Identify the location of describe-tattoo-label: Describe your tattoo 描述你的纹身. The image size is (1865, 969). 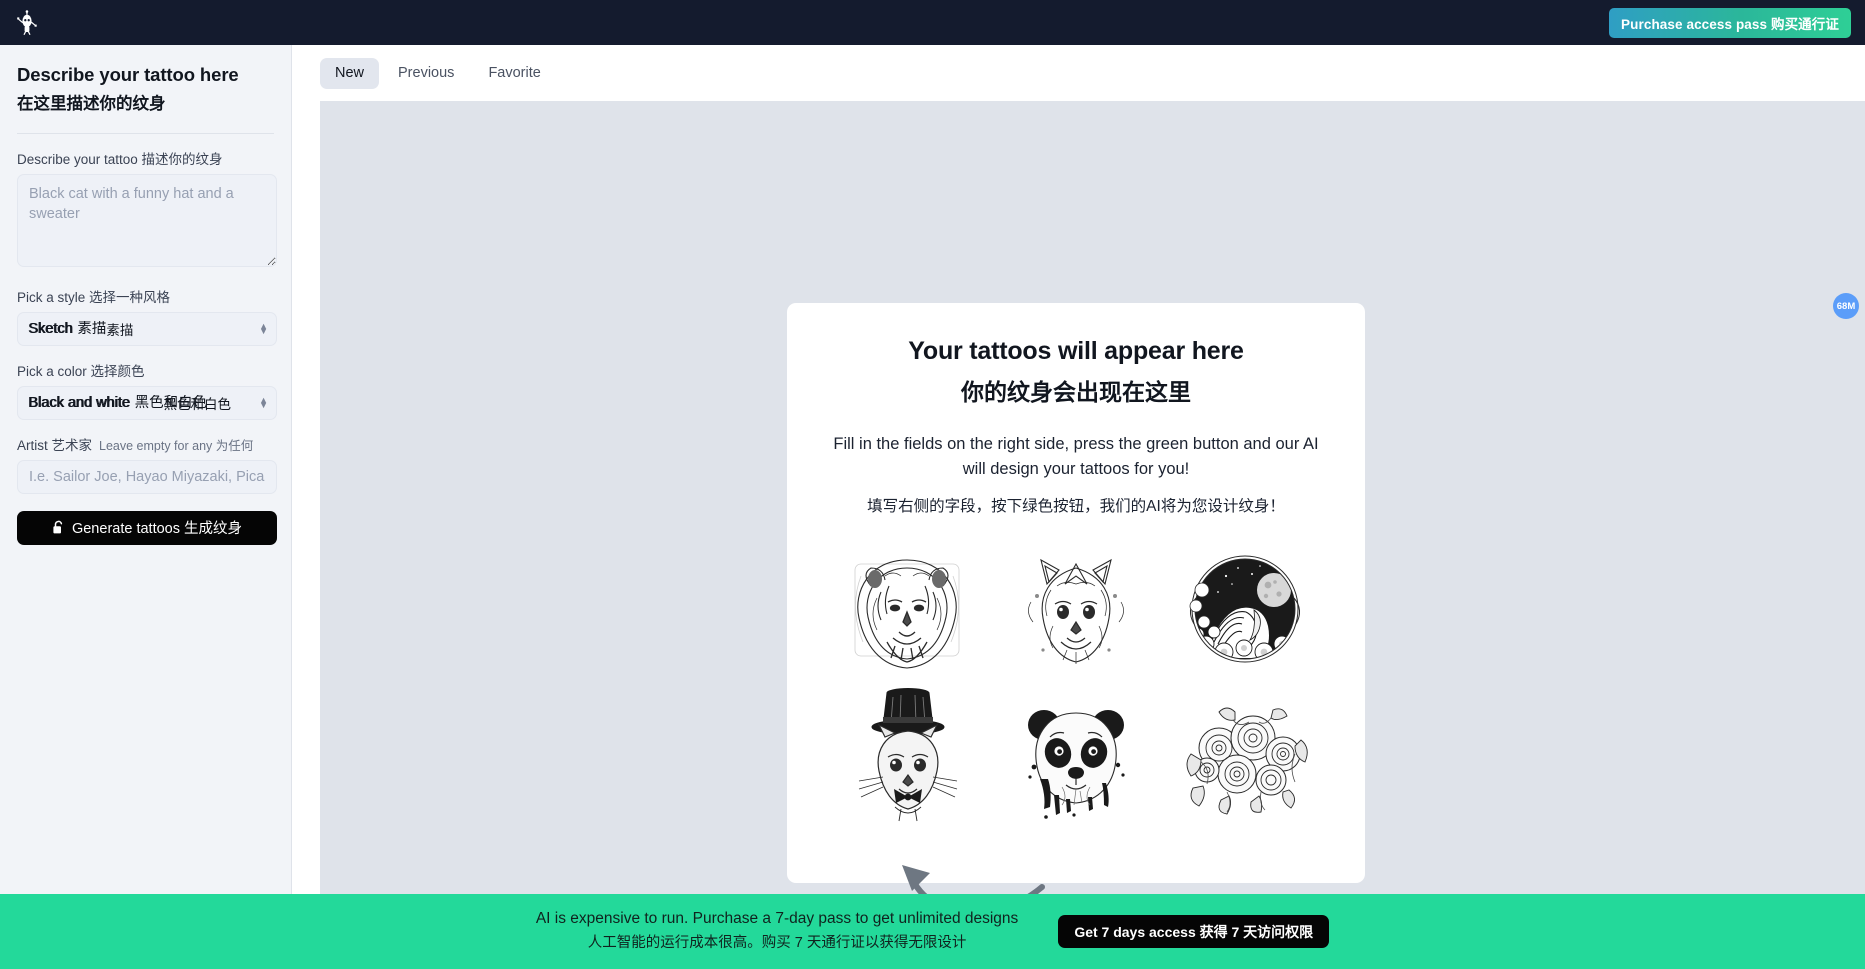
(120, 159).